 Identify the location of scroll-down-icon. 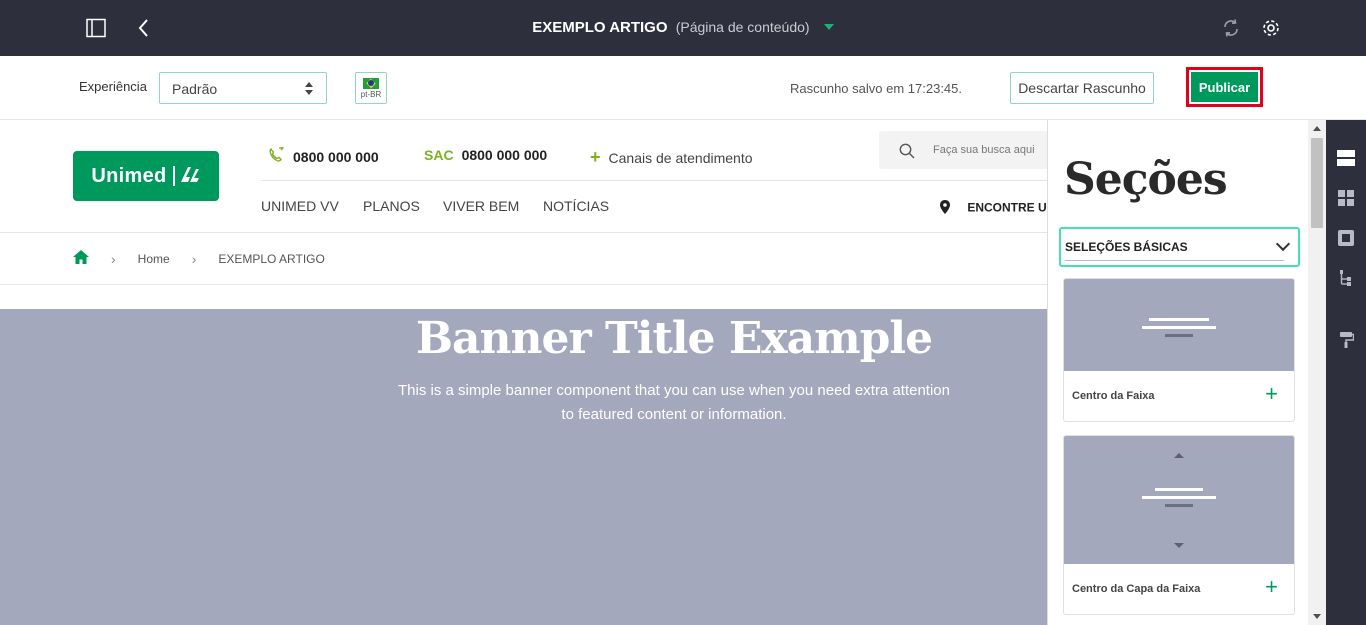
(1317, 616).